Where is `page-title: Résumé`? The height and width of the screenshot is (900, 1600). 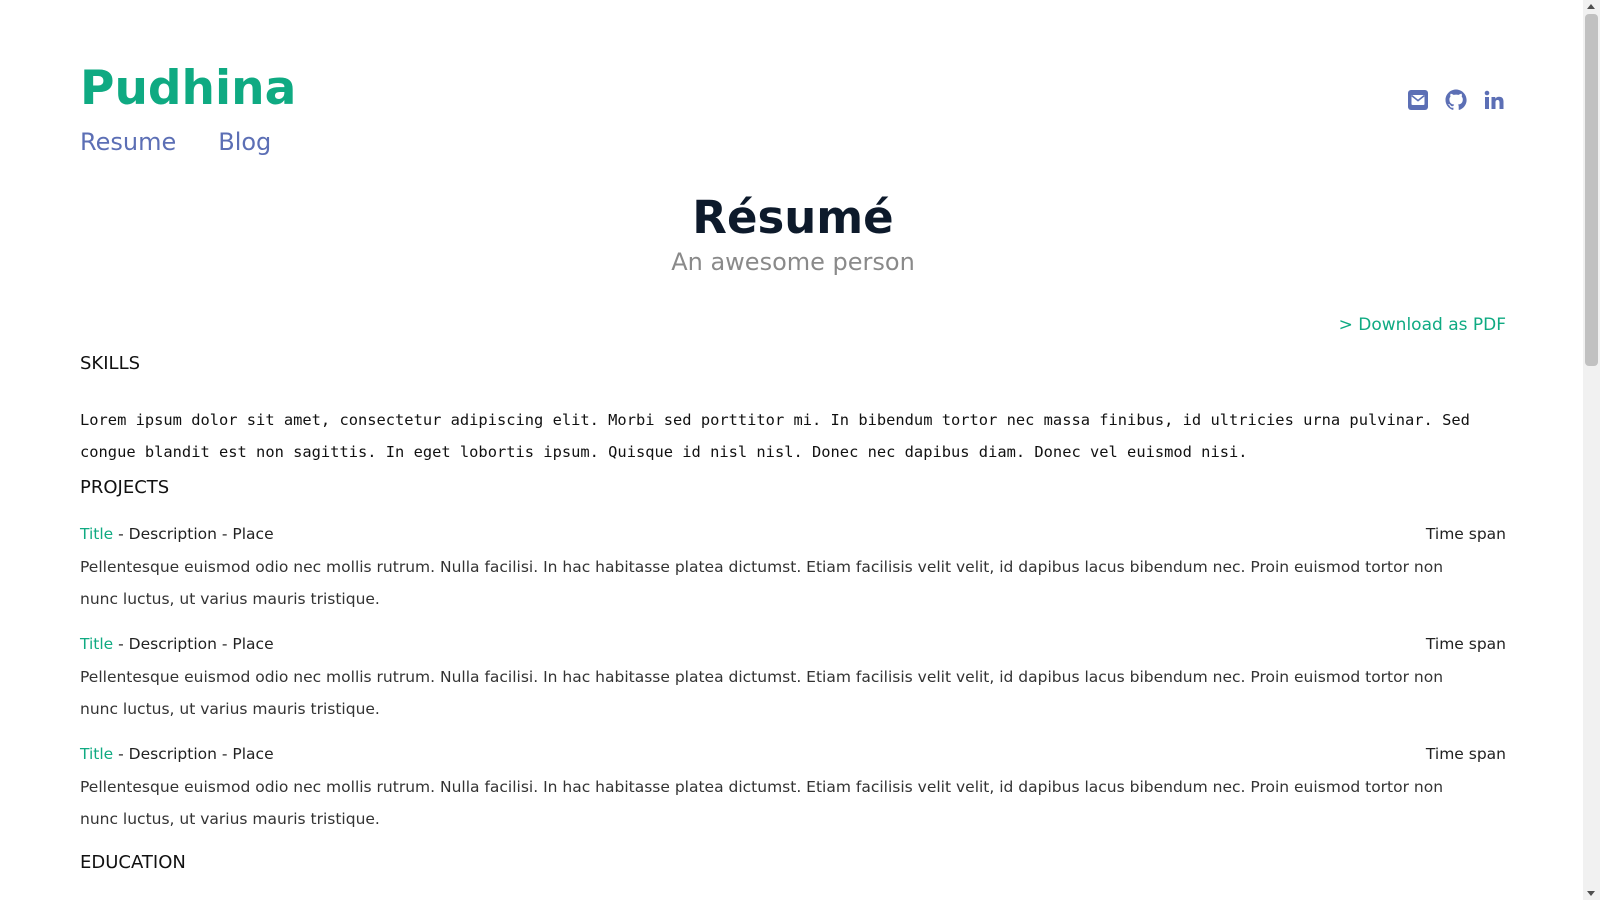
page-title: Résumé is located at coordinates (793, 217).